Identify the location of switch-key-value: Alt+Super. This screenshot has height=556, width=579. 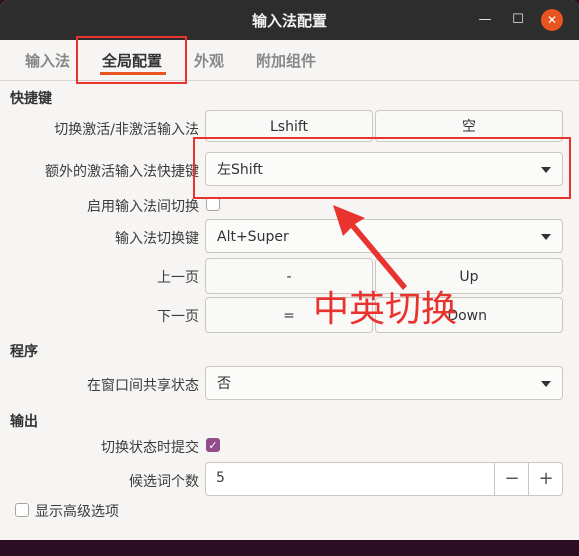
(253, 237).